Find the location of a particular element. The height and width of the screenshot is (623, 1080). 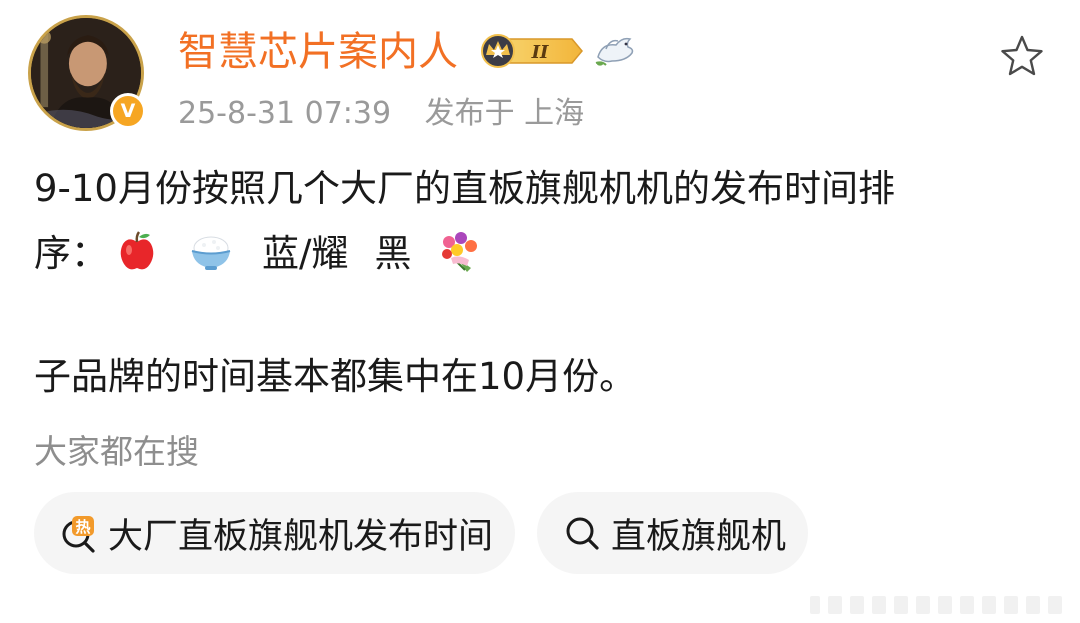

post-timestamp: 25-8-31 07:39 is located at coordinates (285, 113).